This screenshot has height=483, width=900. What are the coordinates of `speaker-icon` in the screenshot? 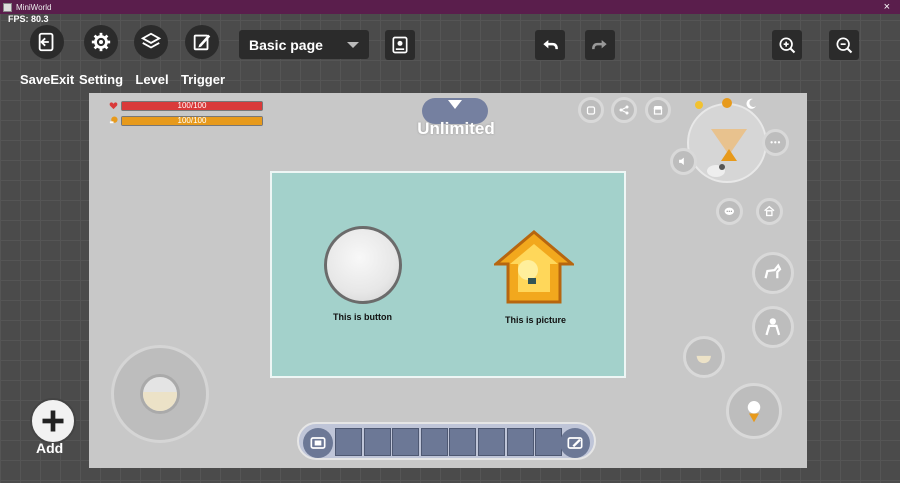 It's located at (682, 161).